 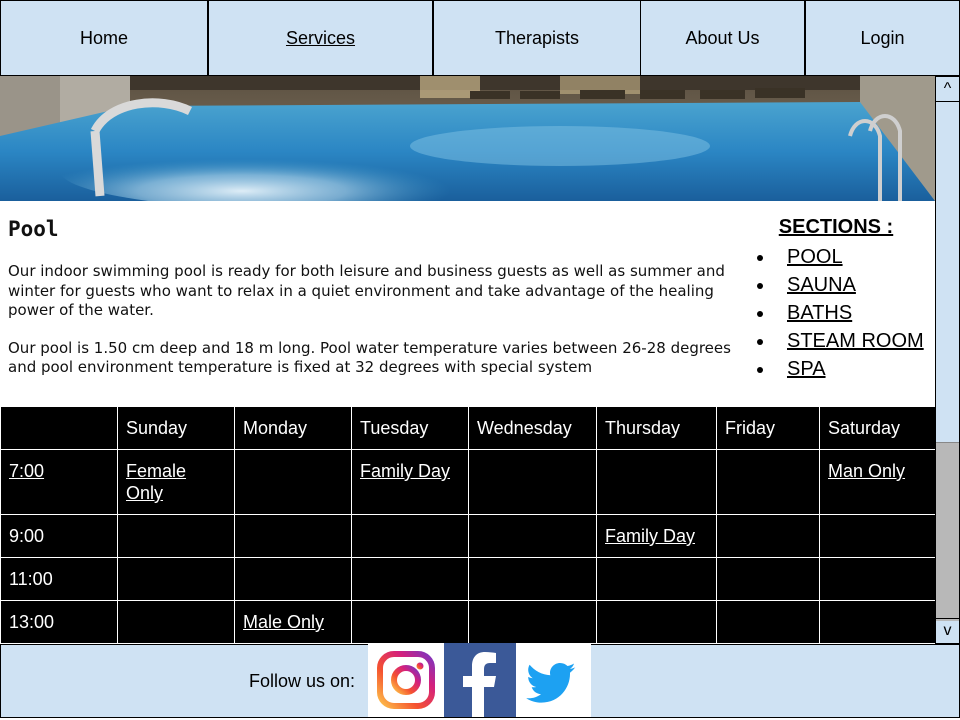 I want to click on section-item: STEAM ROOM, so click(x=843, y=343).